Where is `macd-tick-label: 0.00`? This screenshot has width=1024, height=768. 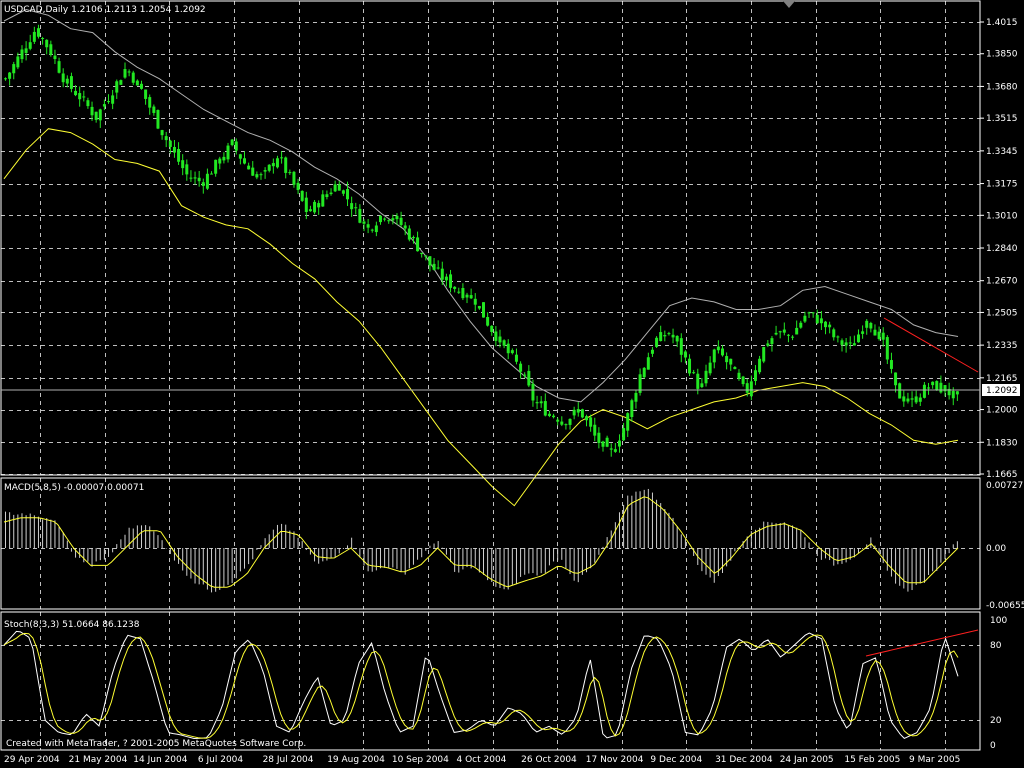
macd-tick-label: 0.00 is located at coordinates (996, 549).